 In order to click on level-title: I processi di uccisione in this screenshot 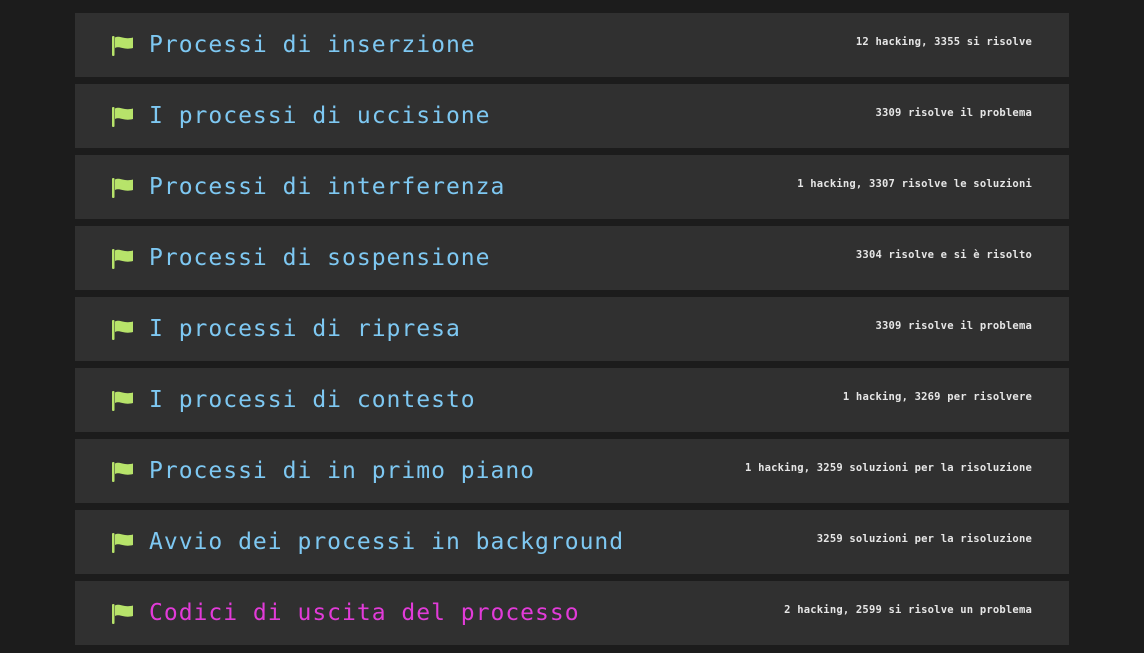, I will do `click(320, 116)`.